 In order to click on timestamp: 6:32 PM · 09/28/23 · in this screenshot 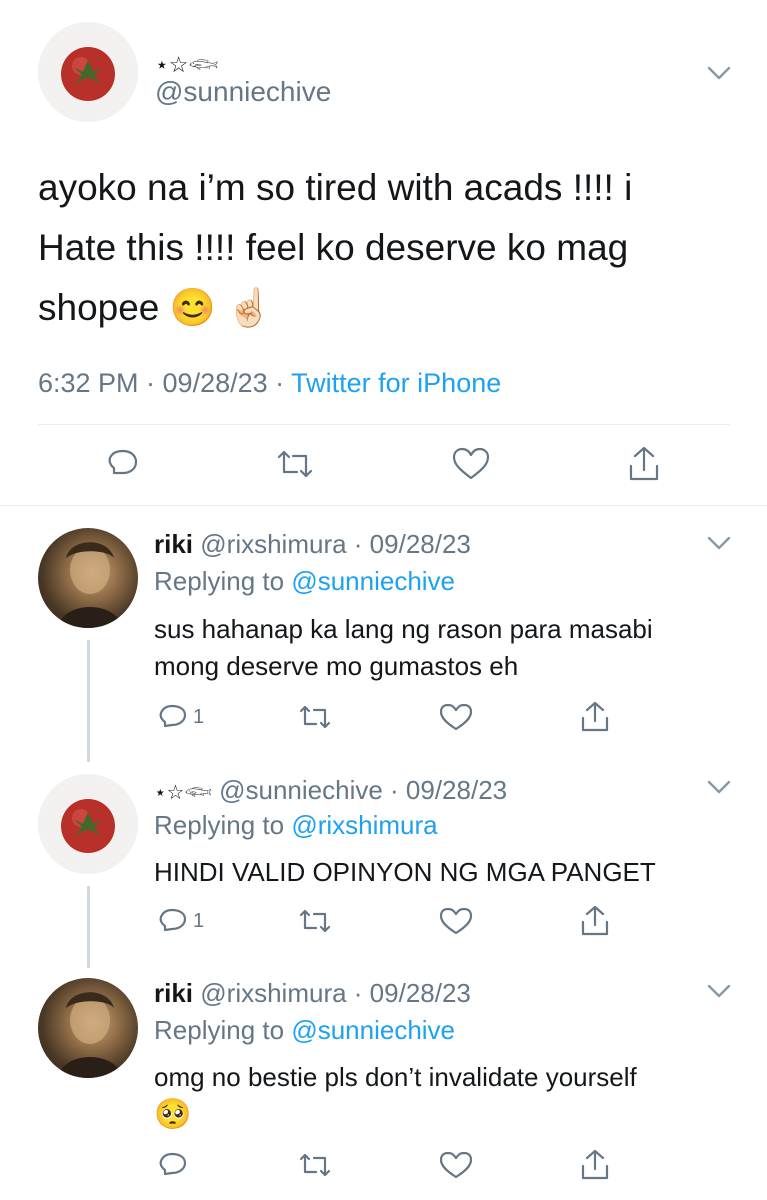, I will do `click(164, 383)`.